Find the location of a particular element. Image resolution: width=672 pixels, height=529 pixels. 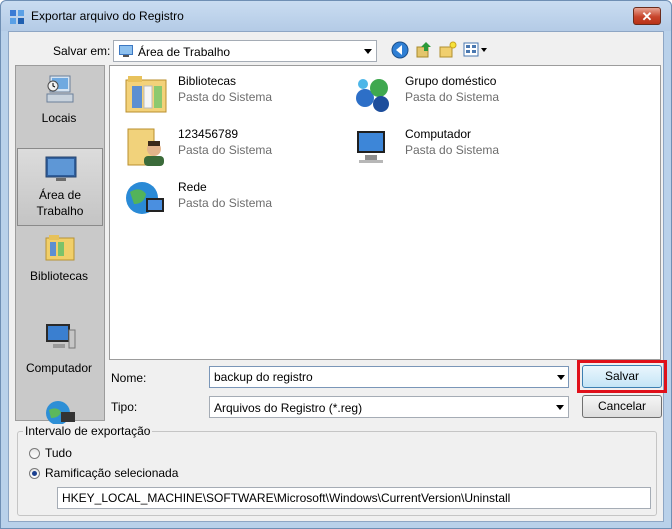

close-button: ✕ is located at coordinates (647, 16).